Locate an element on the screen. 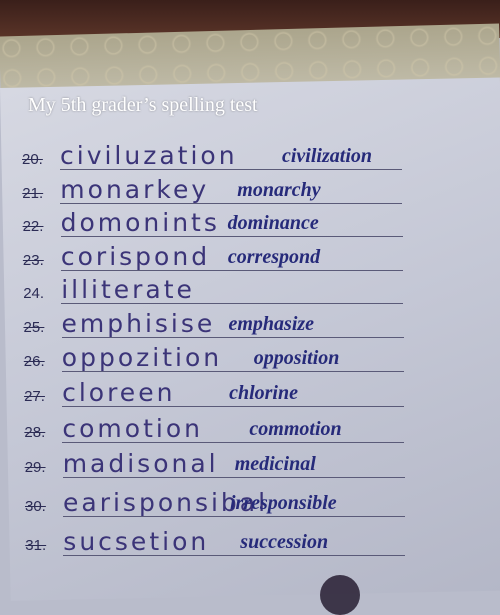 The width and height of the screenshot is (500, 615). spelling-row: 31. sucsetion succession is located at coordinates (215, 543).